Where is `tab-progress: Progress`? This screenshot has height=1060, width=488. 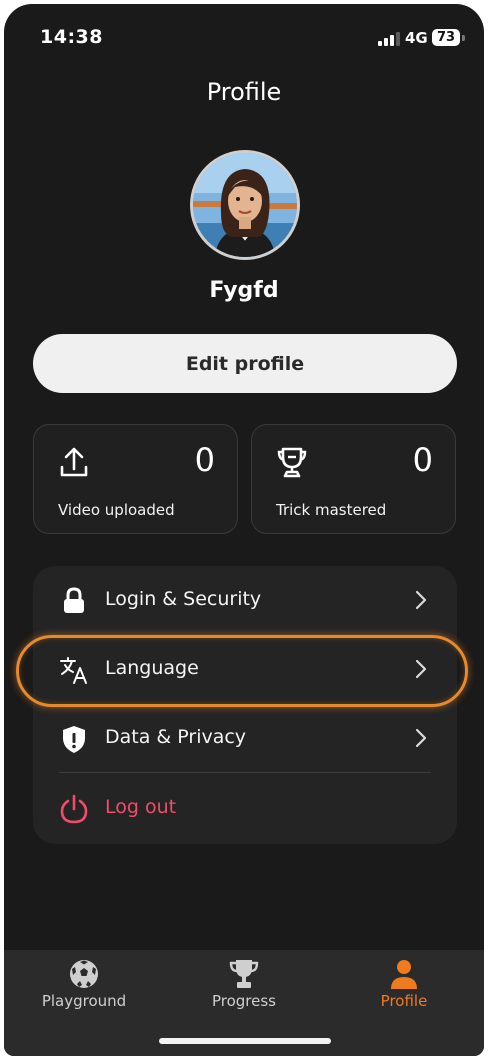 tab-progress: Progress is located at coordinates (244, 990).